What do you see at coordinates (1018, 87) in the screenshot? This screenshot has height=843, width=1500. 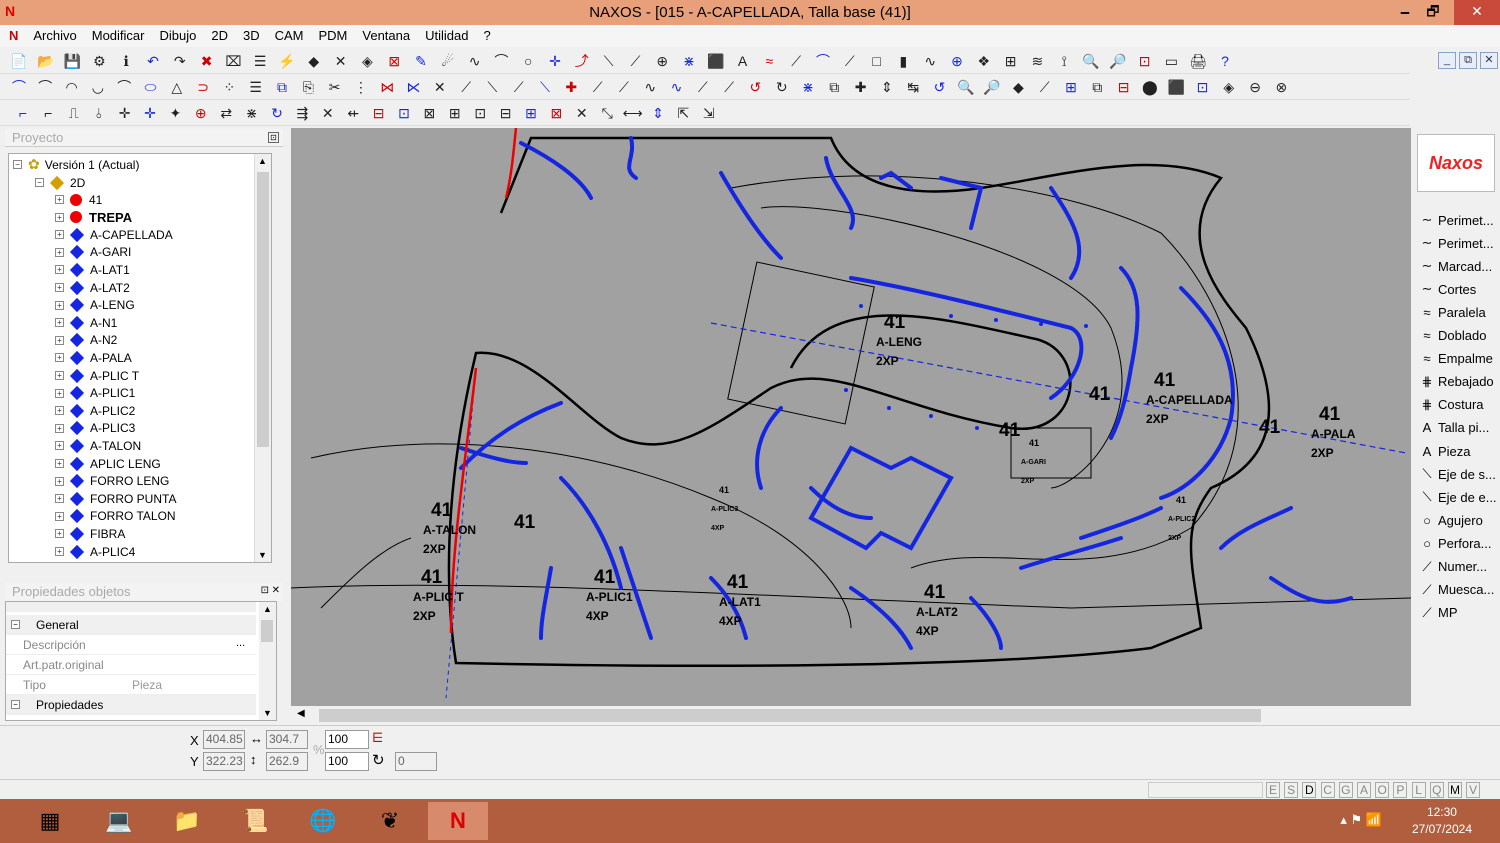 I see `tool-button-icon: ◆` at bounding box center [1018, 87].